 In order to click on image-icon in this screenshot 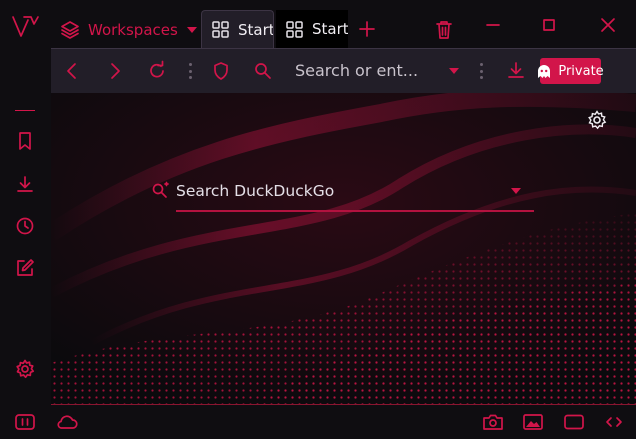, I will do `click(533, 422)`.